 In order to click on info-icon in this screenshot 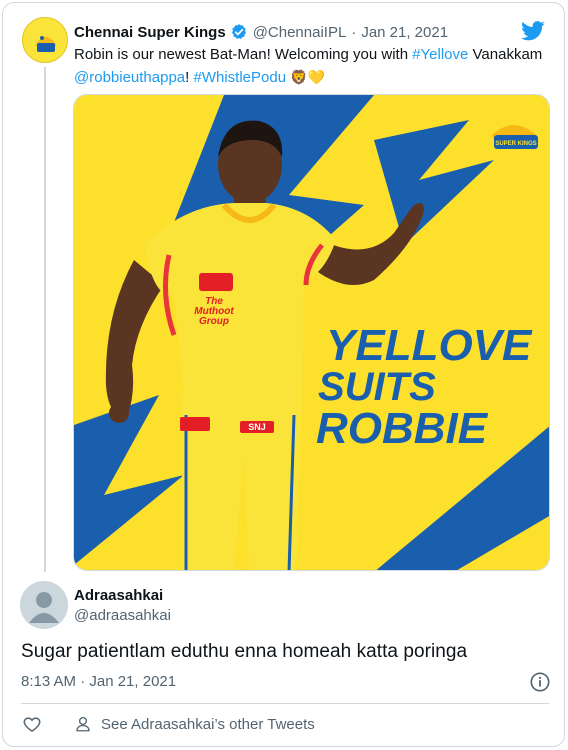, I will do `click(540, 682)`.